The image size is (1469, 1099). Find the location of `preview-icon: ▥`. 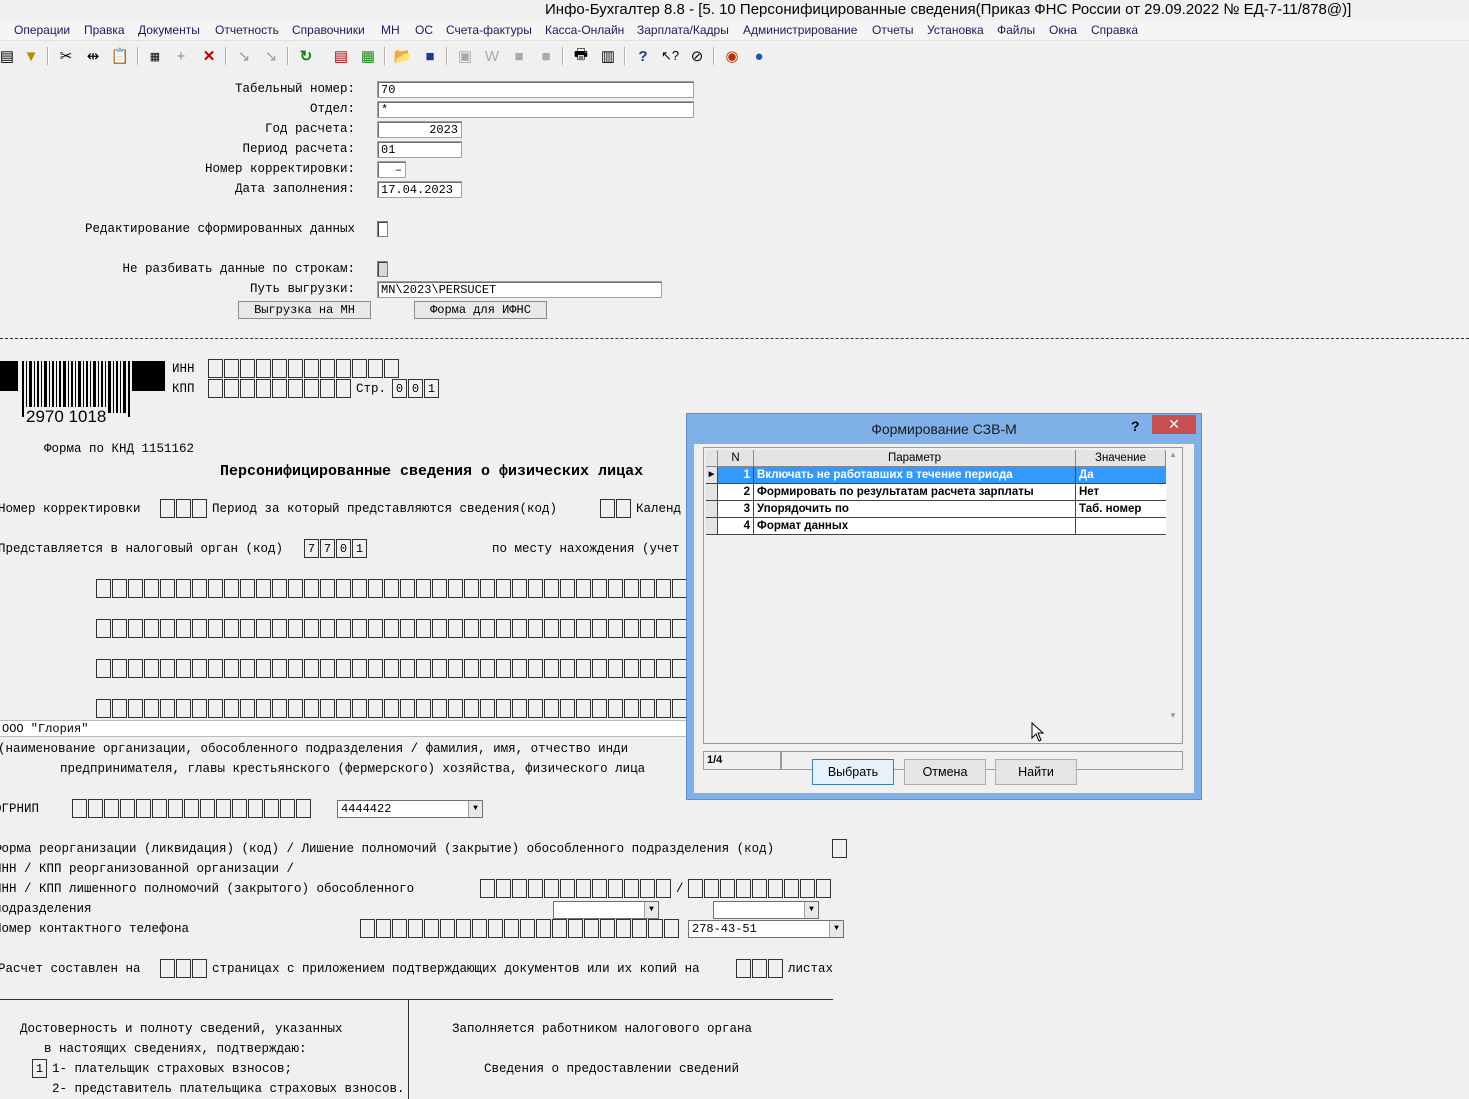

preview-icon: ▥ is located at coordinates (608, 56).